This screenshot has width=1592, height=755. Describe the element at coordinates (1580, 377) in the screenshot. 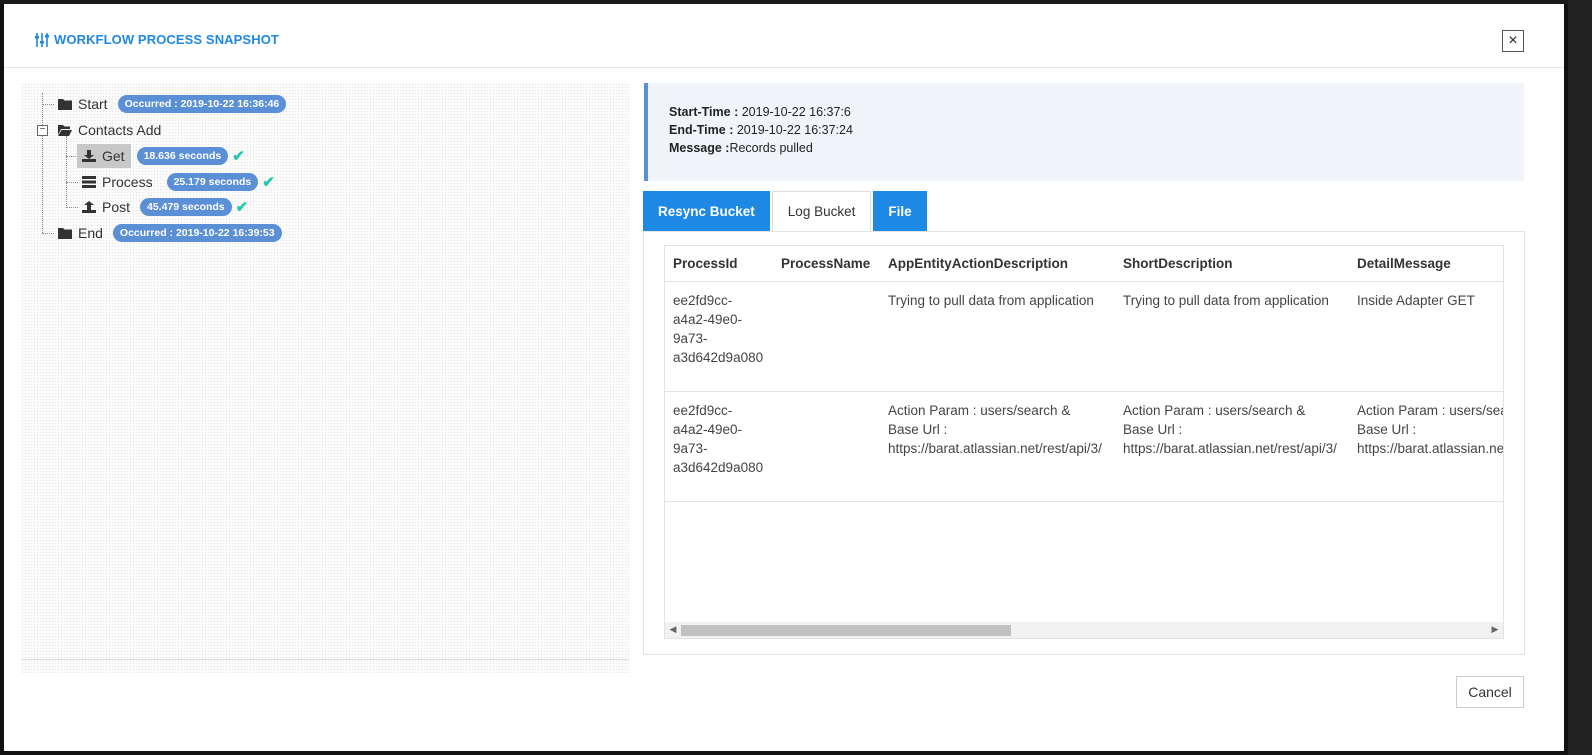

I see `backdrop-right` at that location.